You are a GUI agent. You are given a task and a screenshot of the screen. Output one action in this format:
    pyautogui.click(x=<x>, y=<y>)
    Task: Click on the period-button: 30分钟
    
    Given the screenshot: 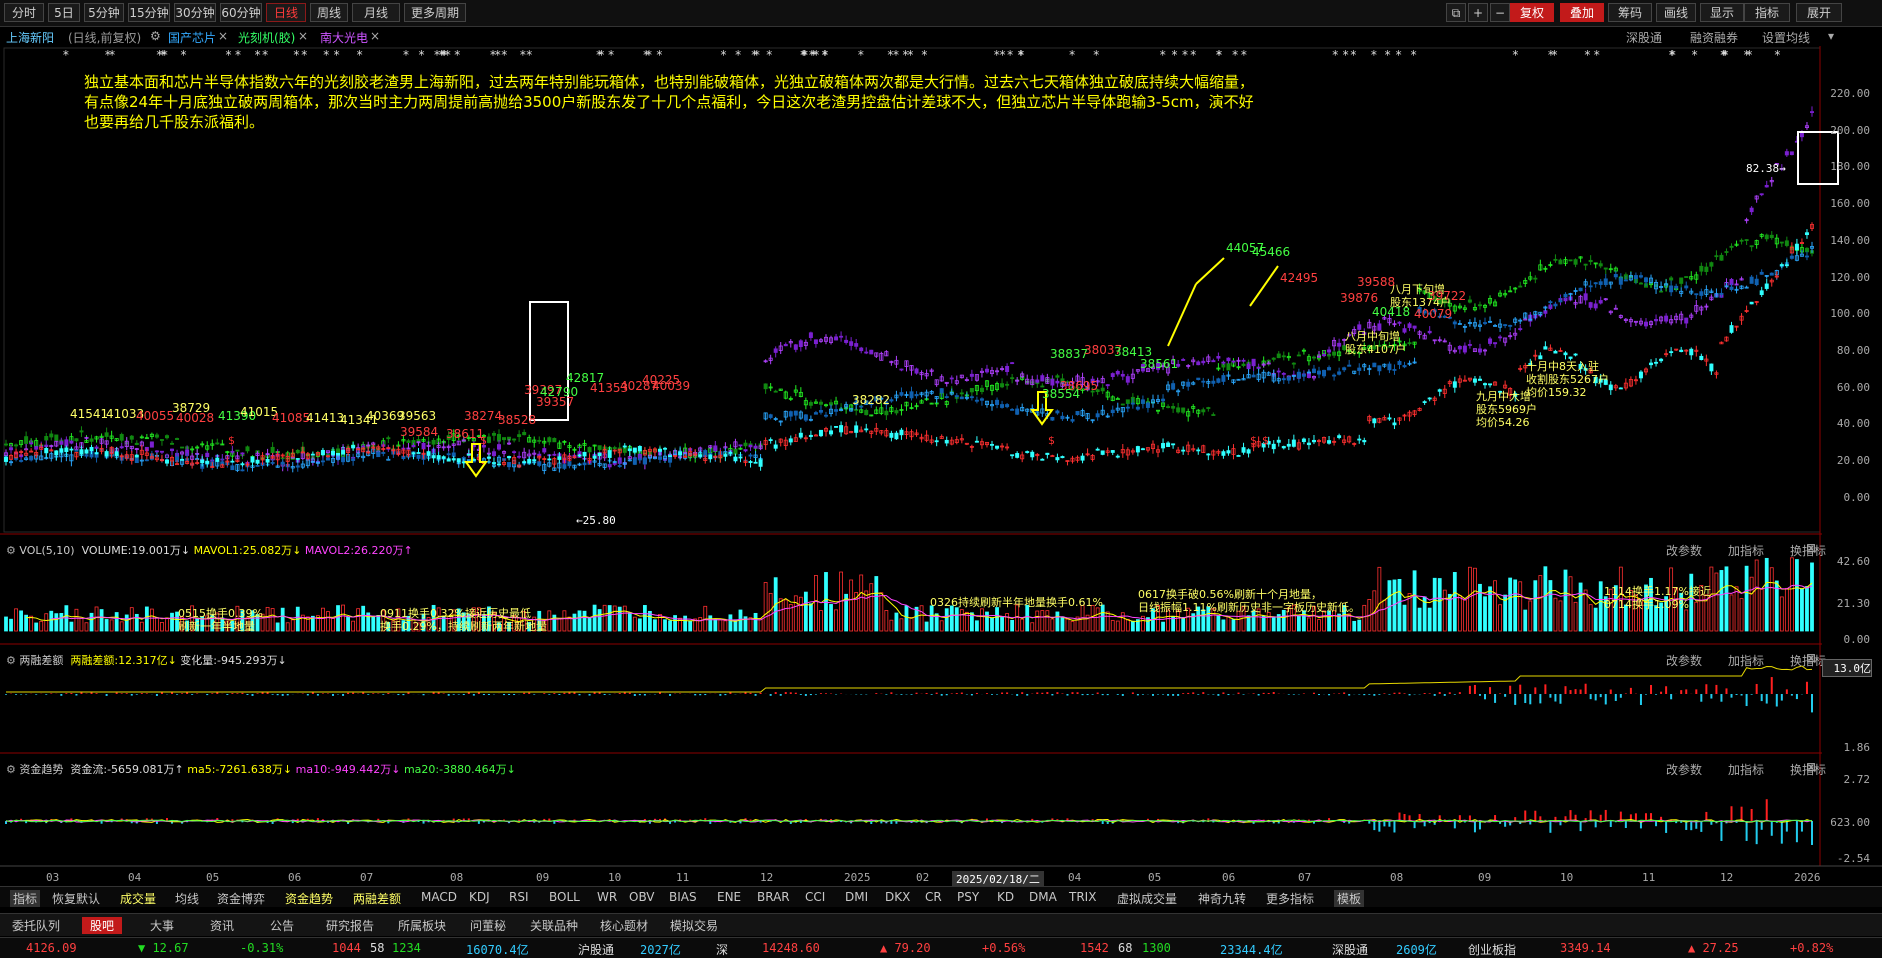 What is the action you would take?
    pyautogui.click(x=195, y=12)
    